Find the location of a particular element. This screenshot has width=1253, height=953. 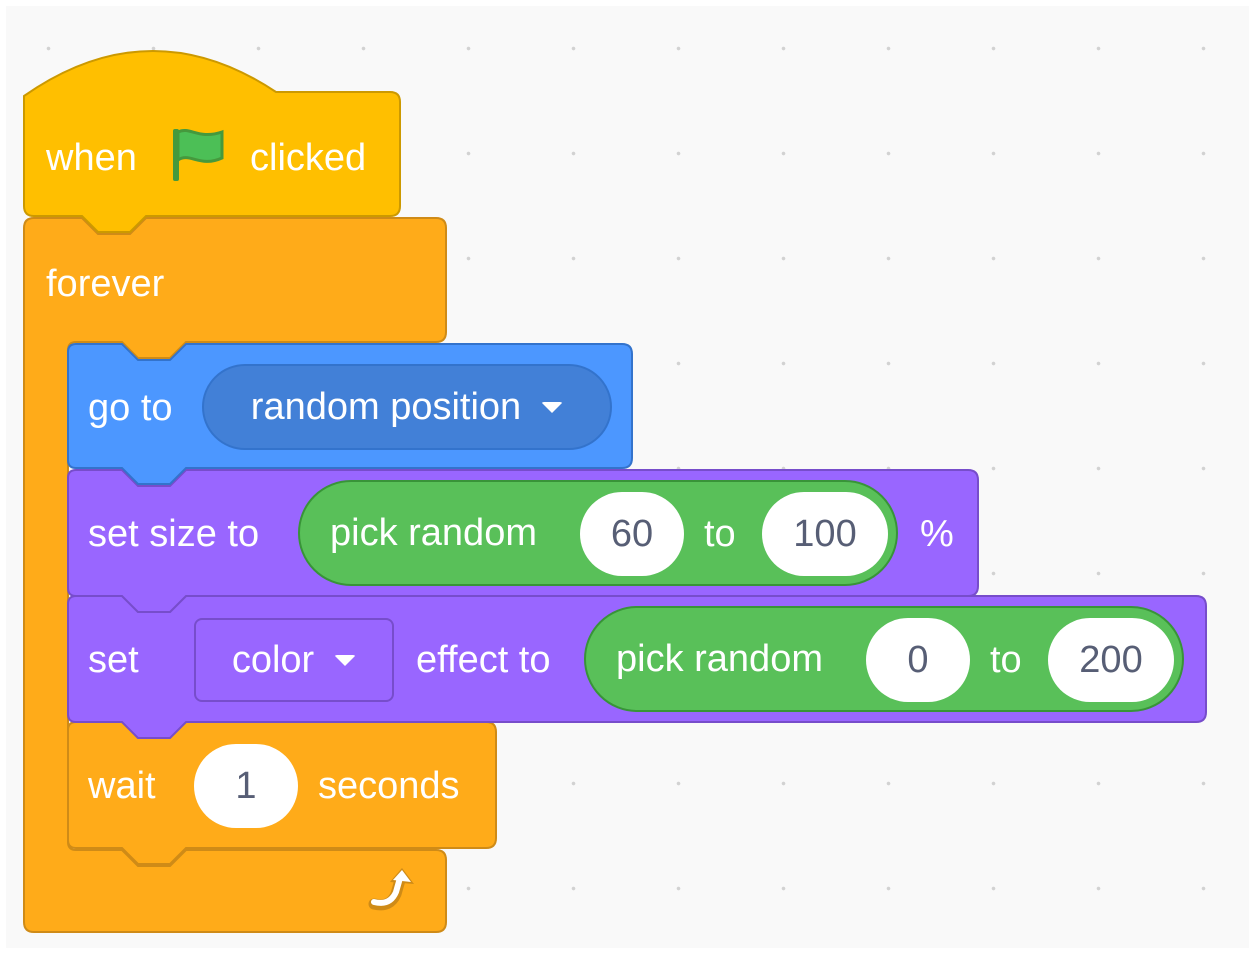

random-to-value: 200 is located at coordinates (1111, 659).